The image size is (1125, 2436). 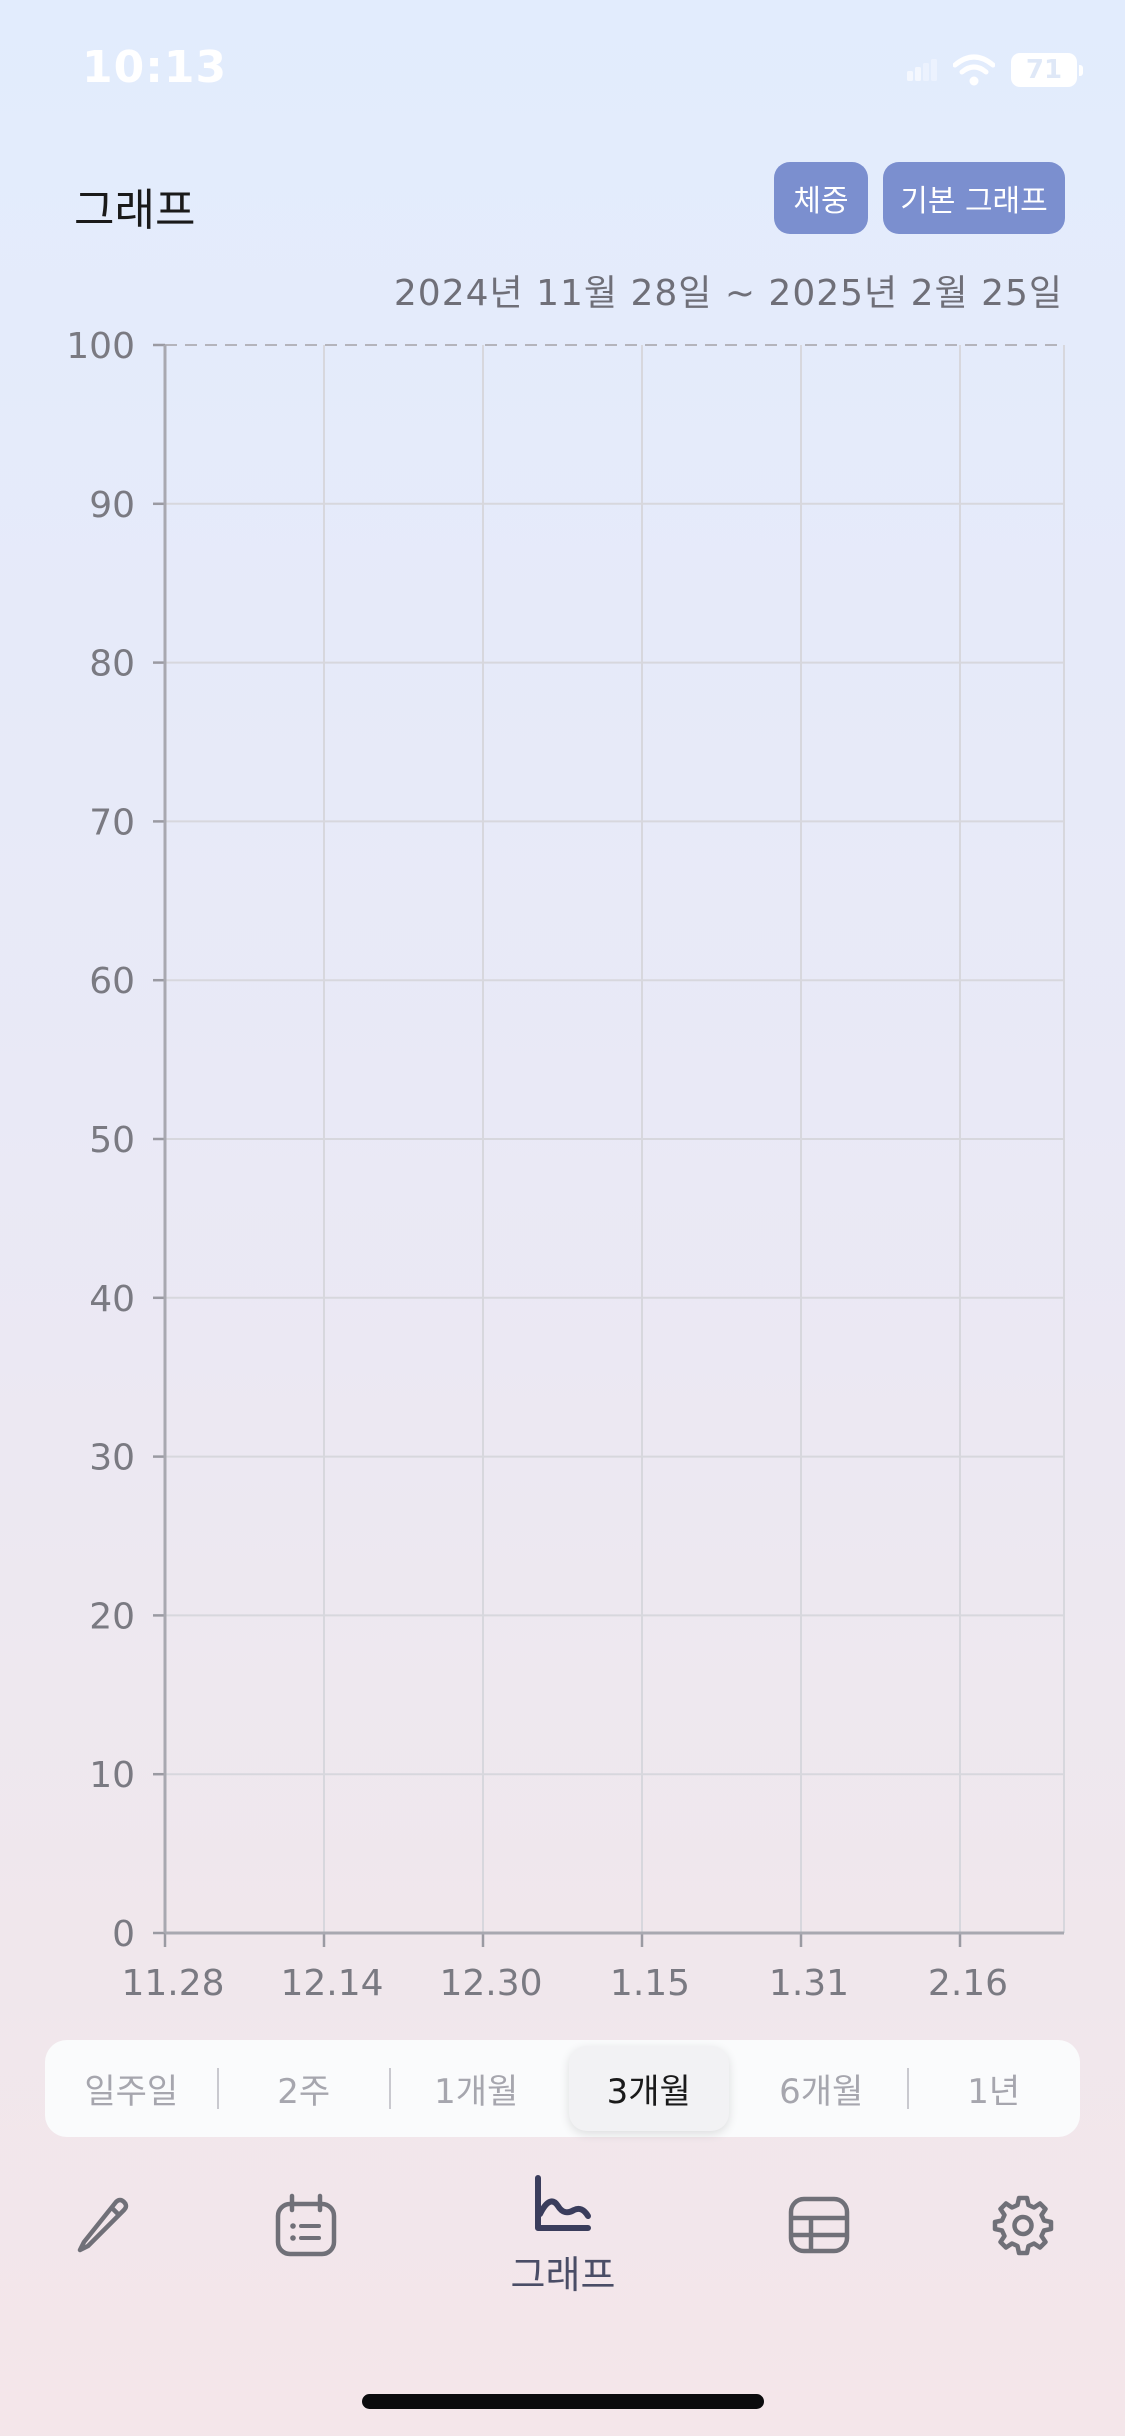 What do you see at coordinates (172, 1983) in the screenshot?
I see `x-tick-label: 11.28` at bounding box center [172, 1983].